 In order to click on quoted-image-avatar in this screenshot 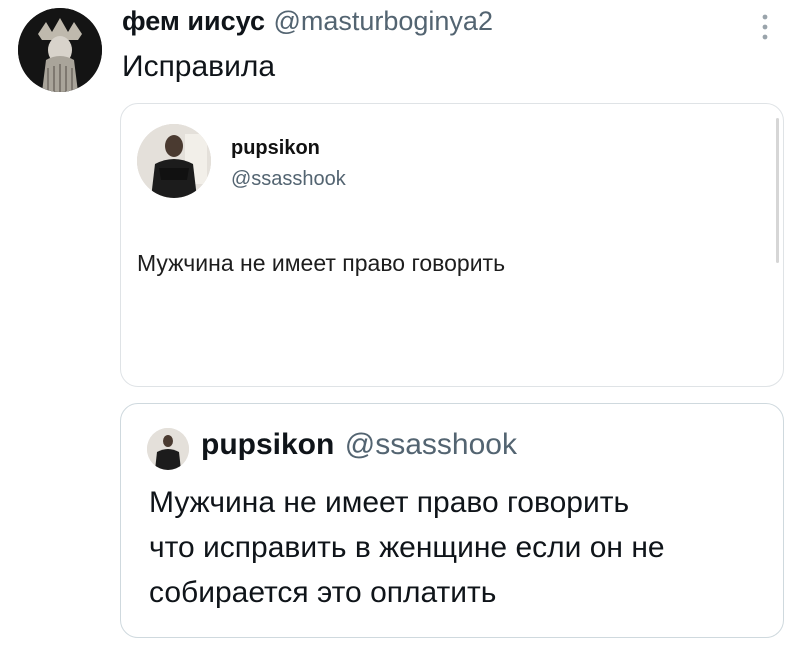, I will do `click(174, 161)`.